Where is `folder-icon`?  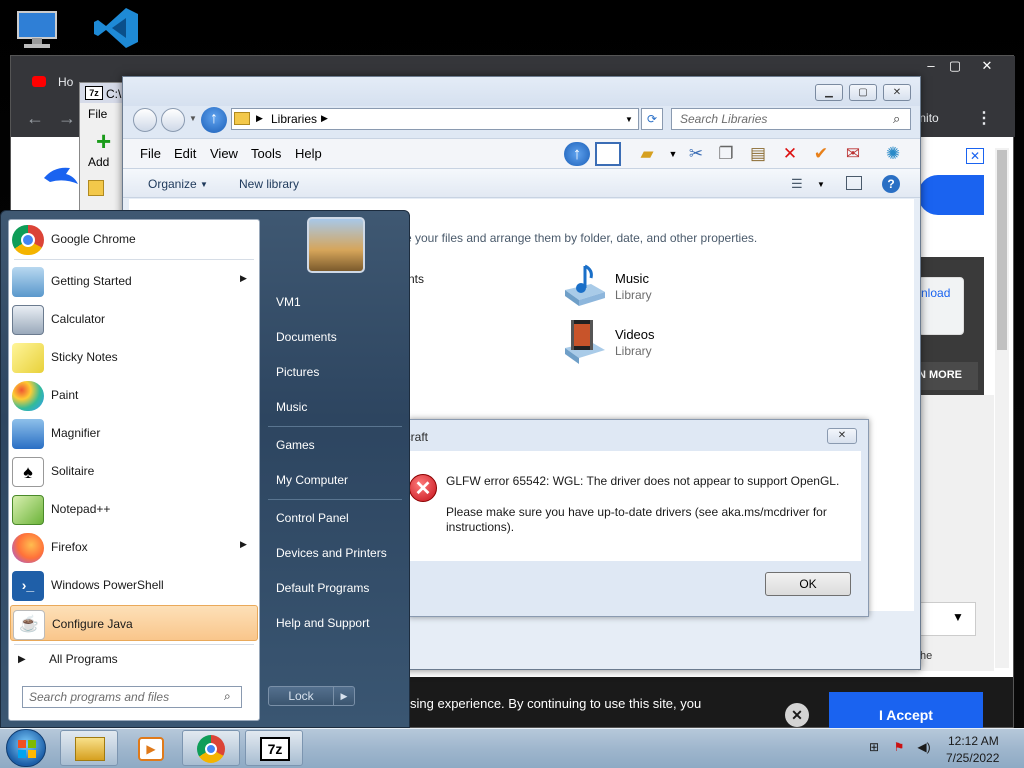 folder-icon is located at coordinates (90, 749).